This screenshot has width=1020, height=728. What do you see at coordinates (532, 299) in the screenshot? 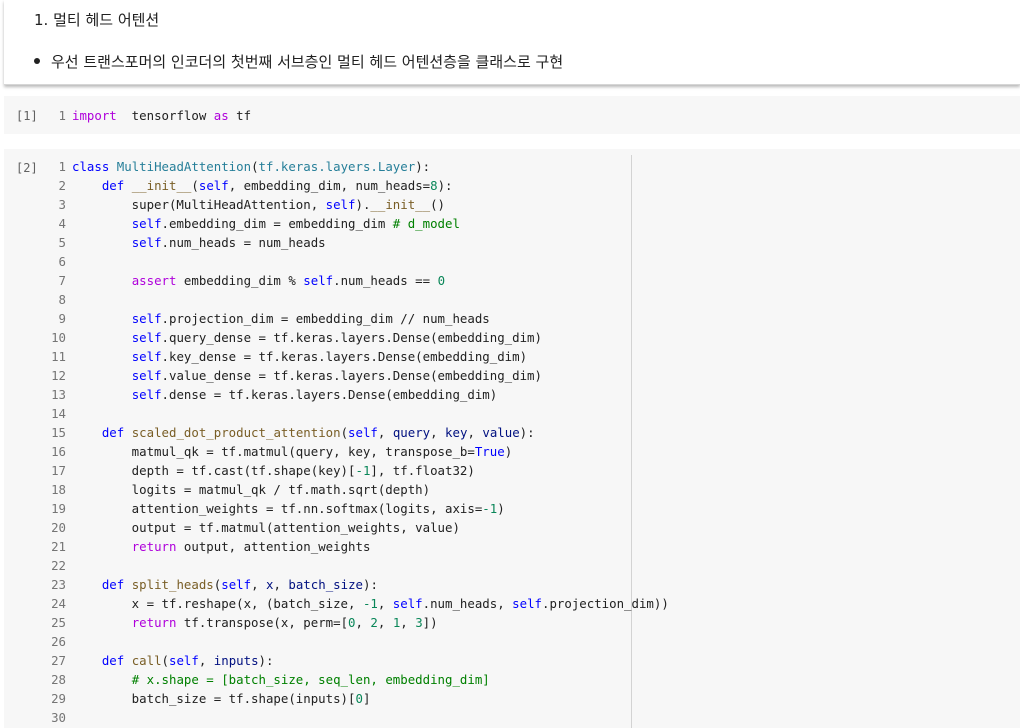
I see `code-line: 8` at bounding box center [532, 299].